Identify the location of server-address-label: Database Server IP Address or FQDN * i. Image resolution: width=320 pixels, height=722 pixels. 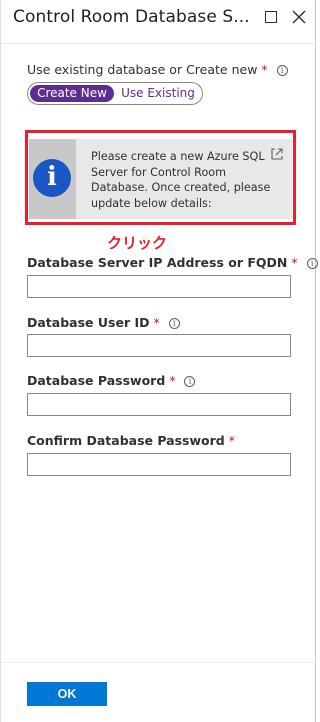
(172, 262).